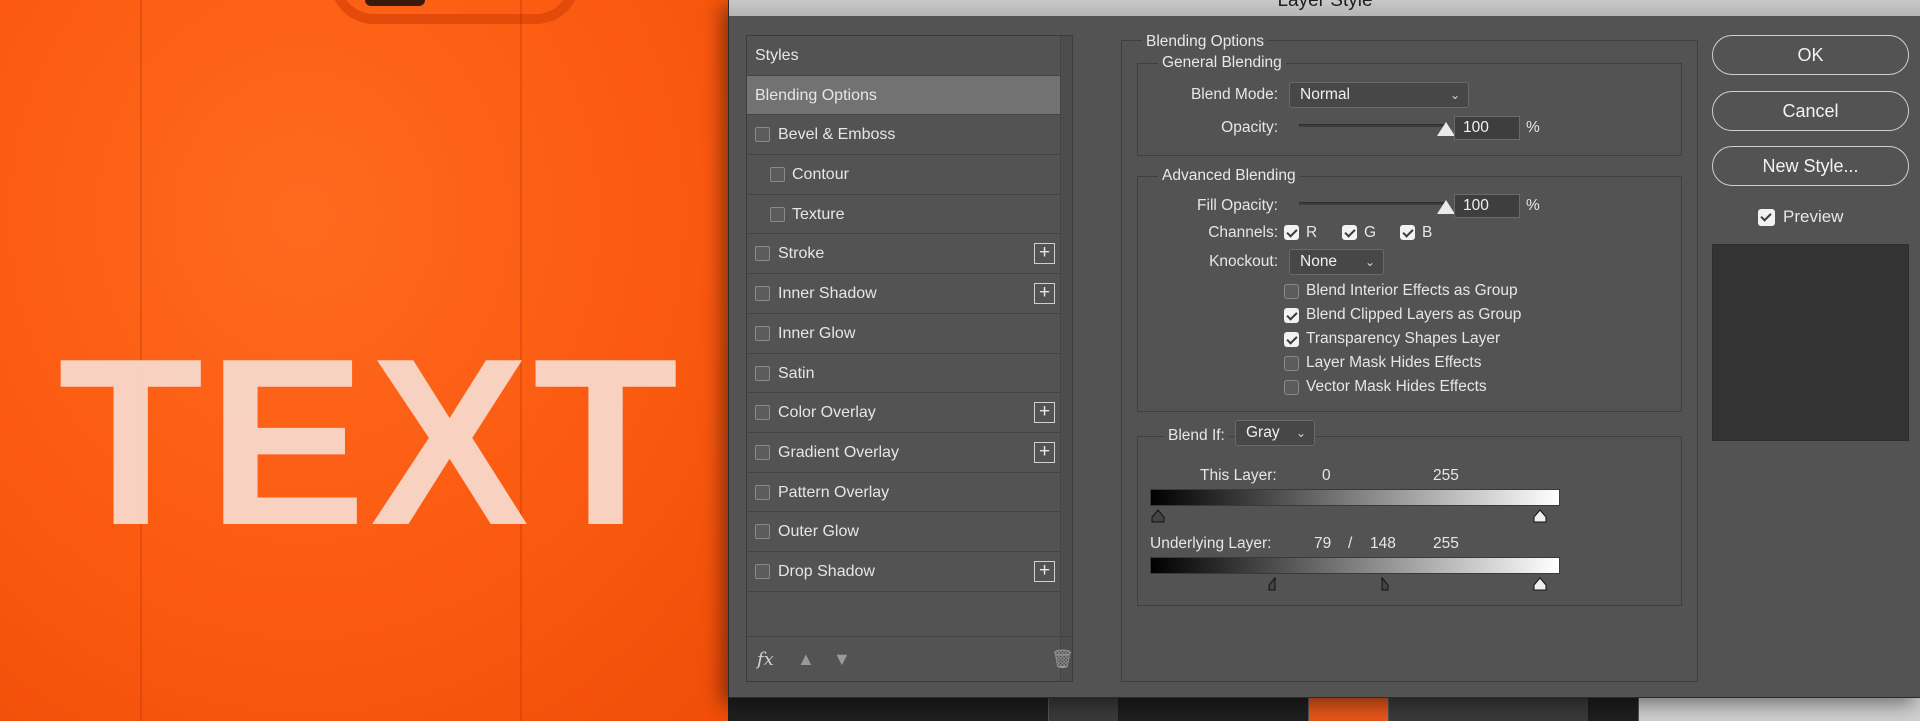 The image size is (1920, 721). Describe the element at coordinates (910, 658) in the screenshot. I see `styles-footer: fx ▲ ▼ 🗑` at that location.